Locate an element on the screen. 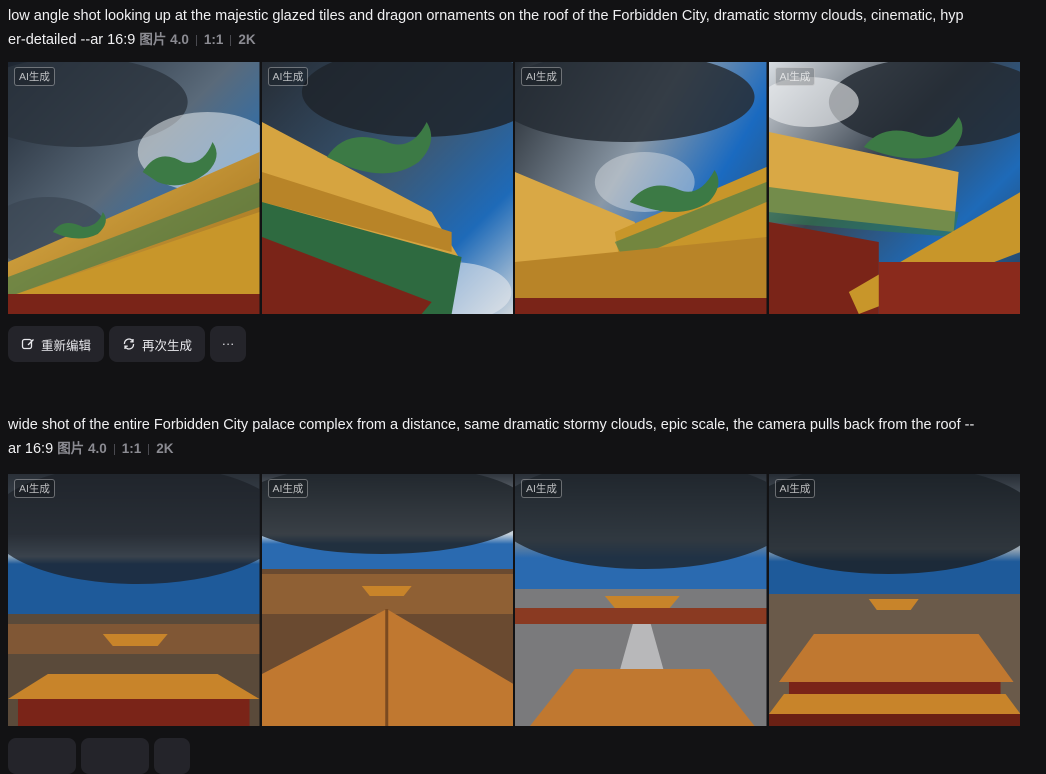  more-button: ··· is located at coordinates (228, 344).